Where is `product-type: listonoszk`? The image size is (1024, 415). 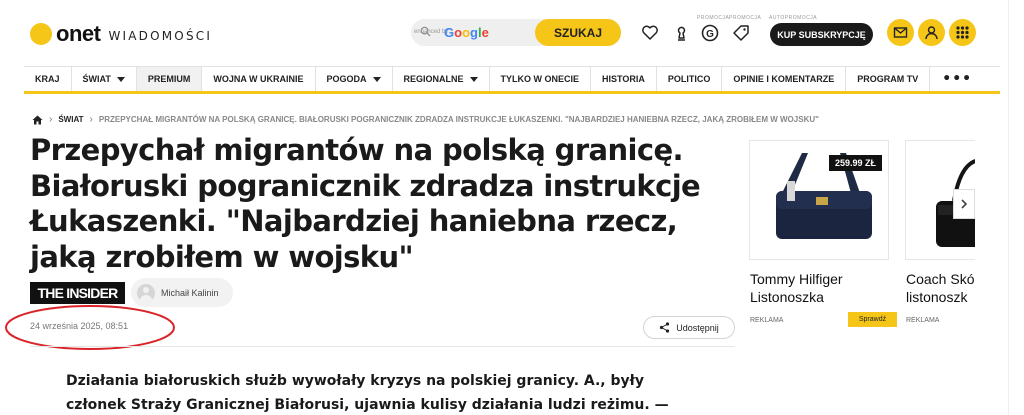 product-type: listonoszk is located at coordinates (937, 297).